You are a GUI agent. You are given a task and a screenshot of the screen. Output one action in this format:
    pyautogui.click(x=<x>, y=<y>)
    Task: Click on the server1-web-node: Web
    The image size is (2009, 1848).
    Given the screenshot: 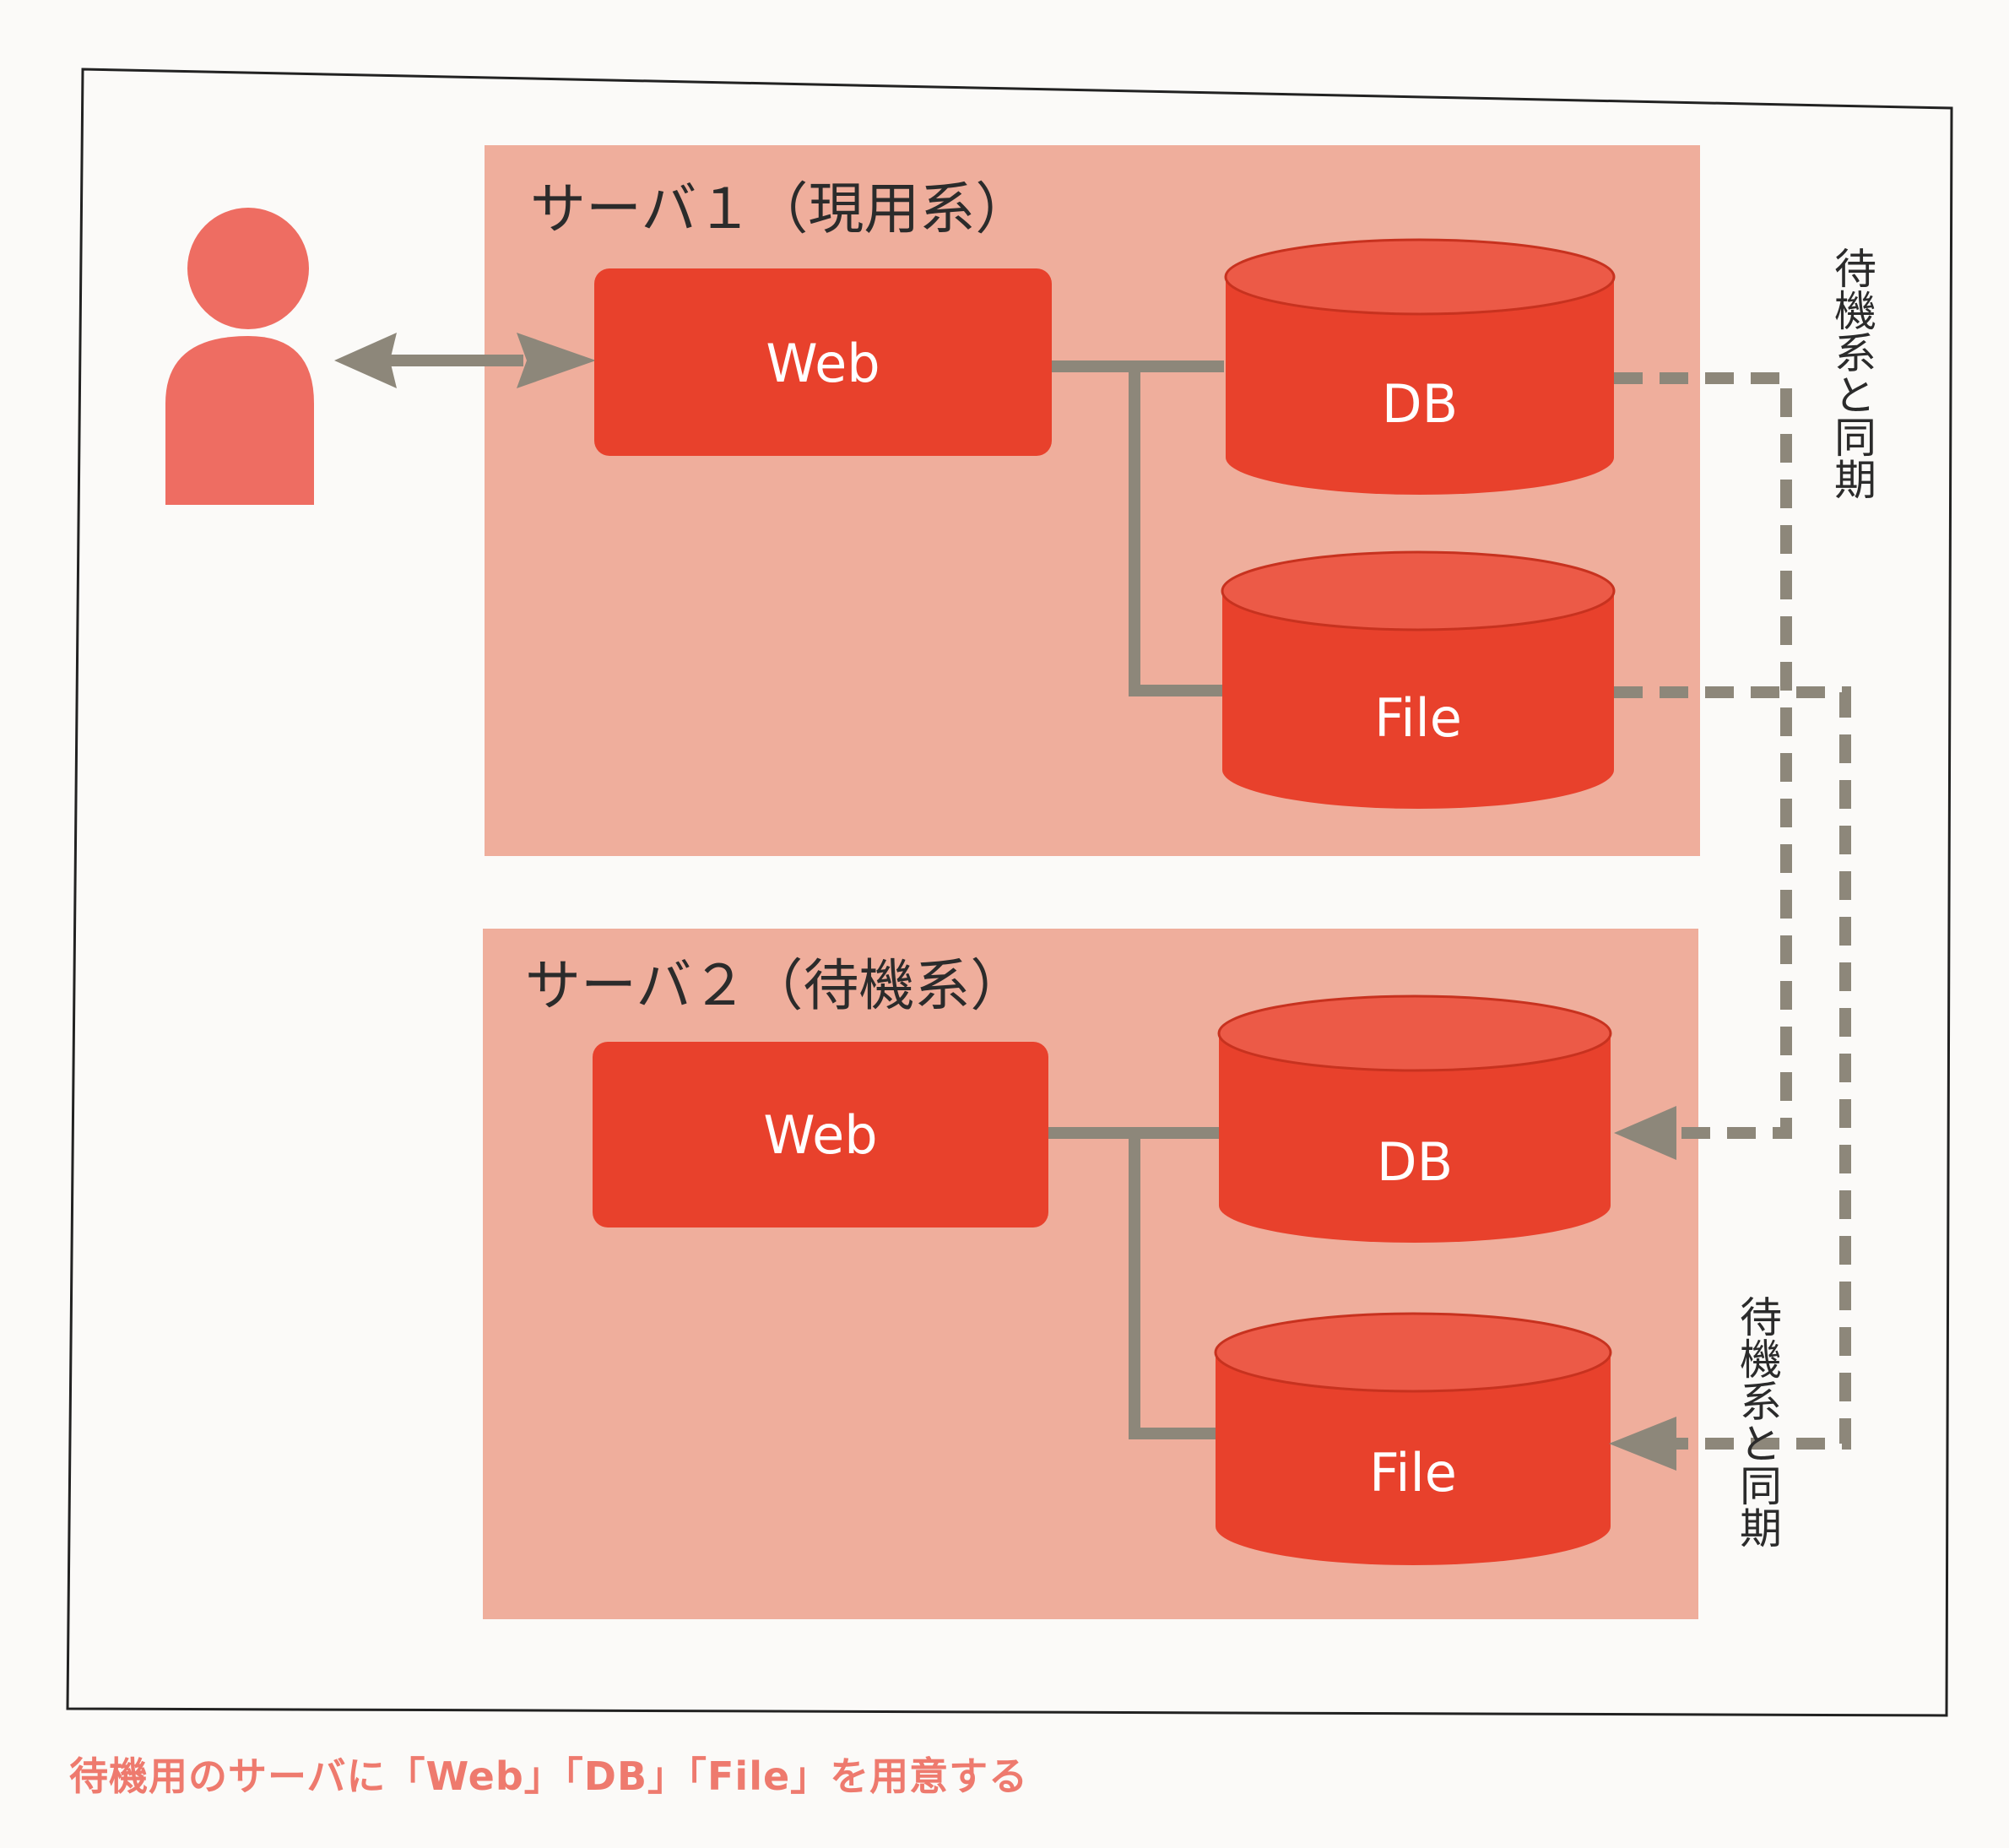 What is the action you would take?
    pyautogui.click(x=823, y=362)
    